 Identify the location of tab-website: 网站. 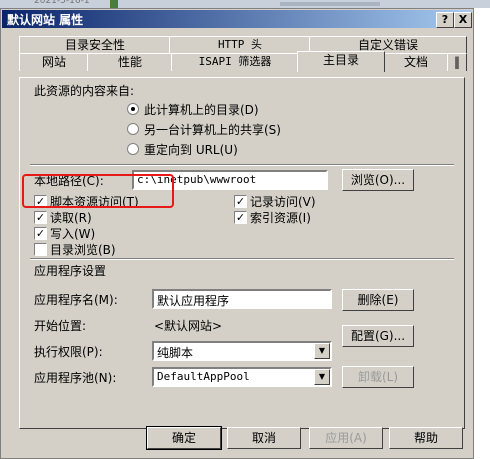
(54, 62).